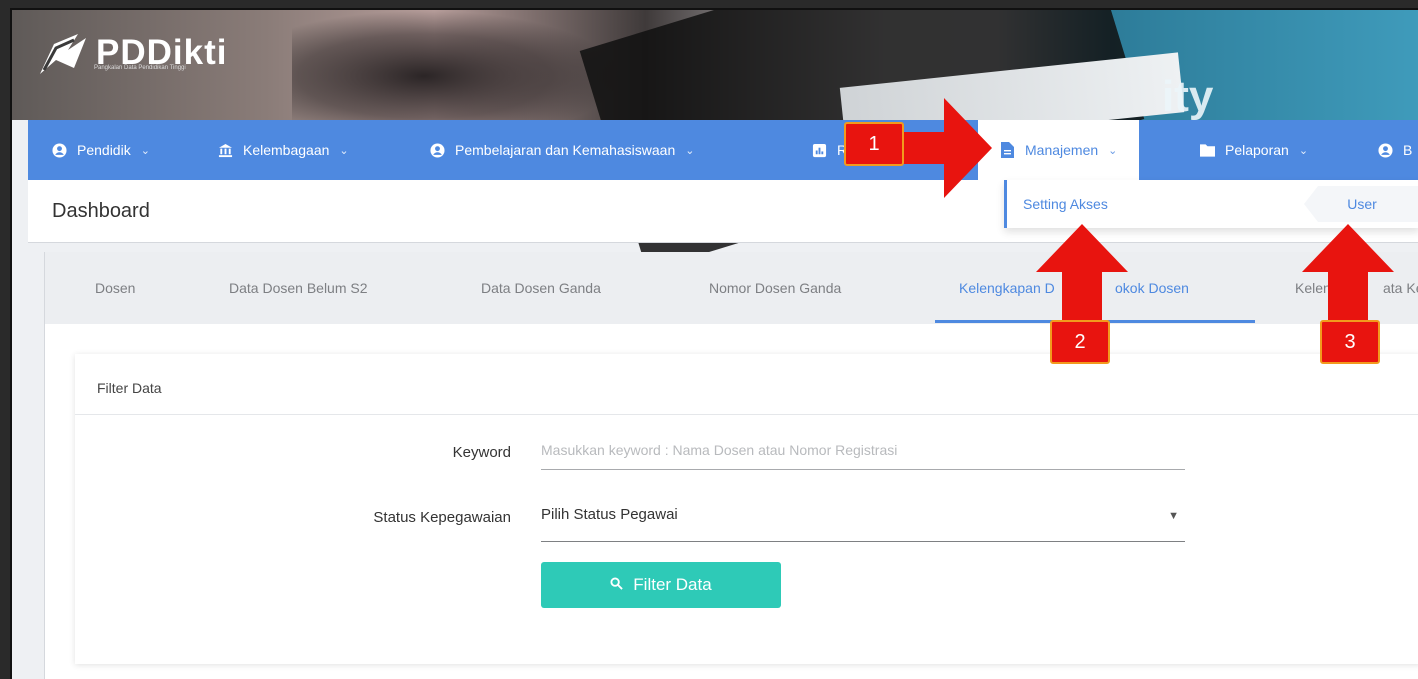 This screenshot has height=679, width=1418. I want to click on filter-card-header: Filter Data, so click(746, 384).